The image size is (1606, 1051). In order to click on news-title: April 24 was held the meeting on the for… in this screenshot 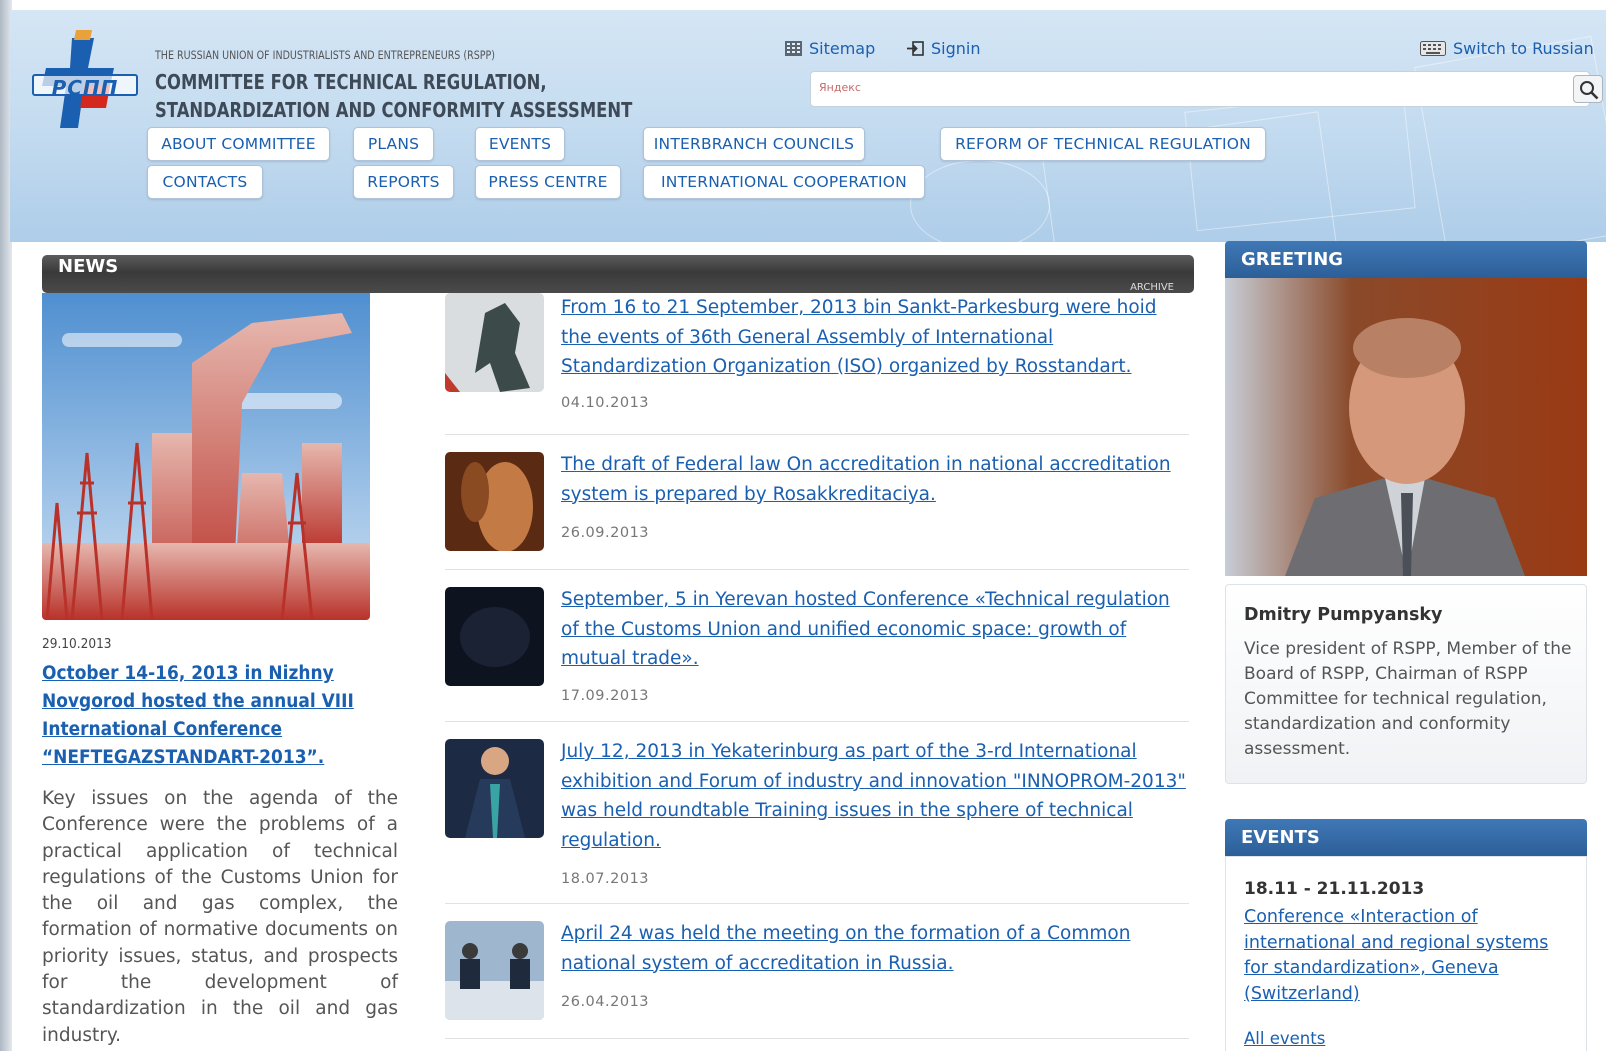, I will do `click(875, 948)`.